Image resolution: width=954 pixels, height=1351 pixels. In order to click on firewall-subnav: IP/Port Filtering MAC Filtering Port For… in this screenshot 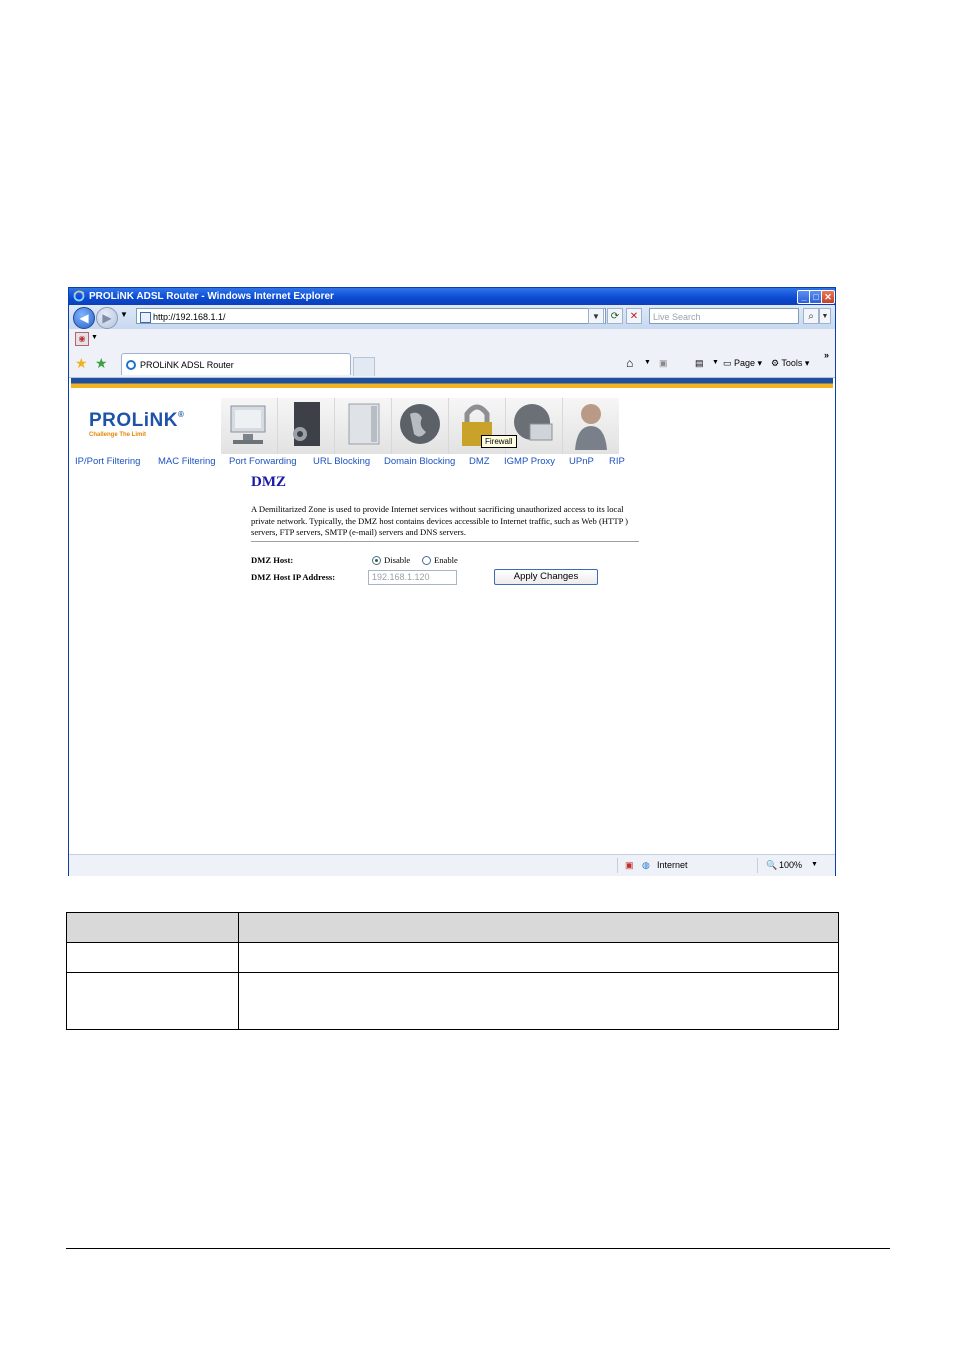, I will do `click(452, 464)`.